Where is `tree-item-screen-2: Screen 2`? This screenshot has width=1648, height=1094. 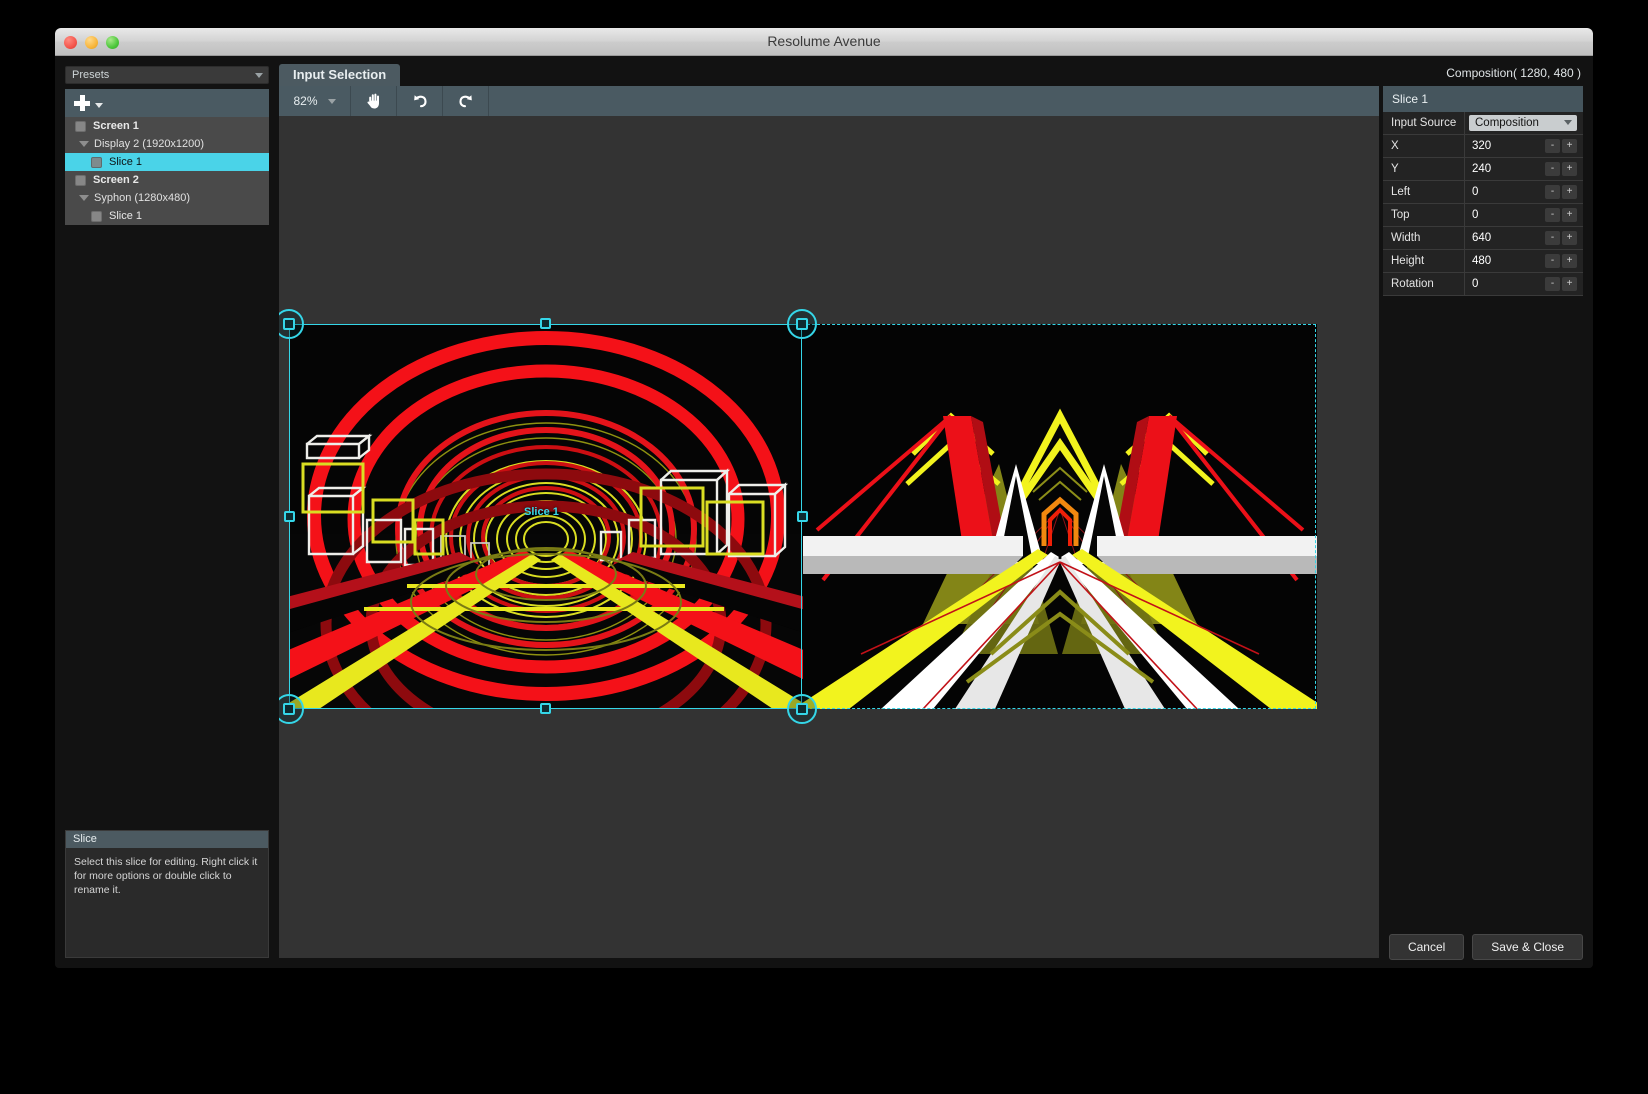 tree-item-screen-2: Screen 2 is located at coordinates (167, 180).